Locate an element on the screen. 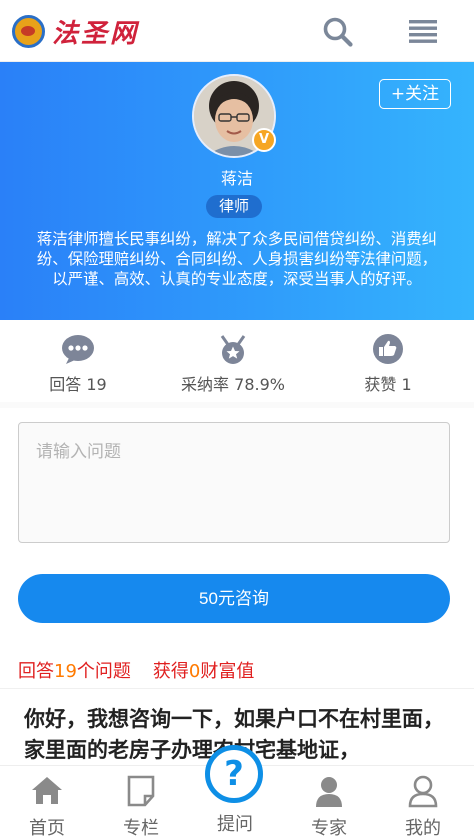  summary-divider is located at coordinates (237, 688).